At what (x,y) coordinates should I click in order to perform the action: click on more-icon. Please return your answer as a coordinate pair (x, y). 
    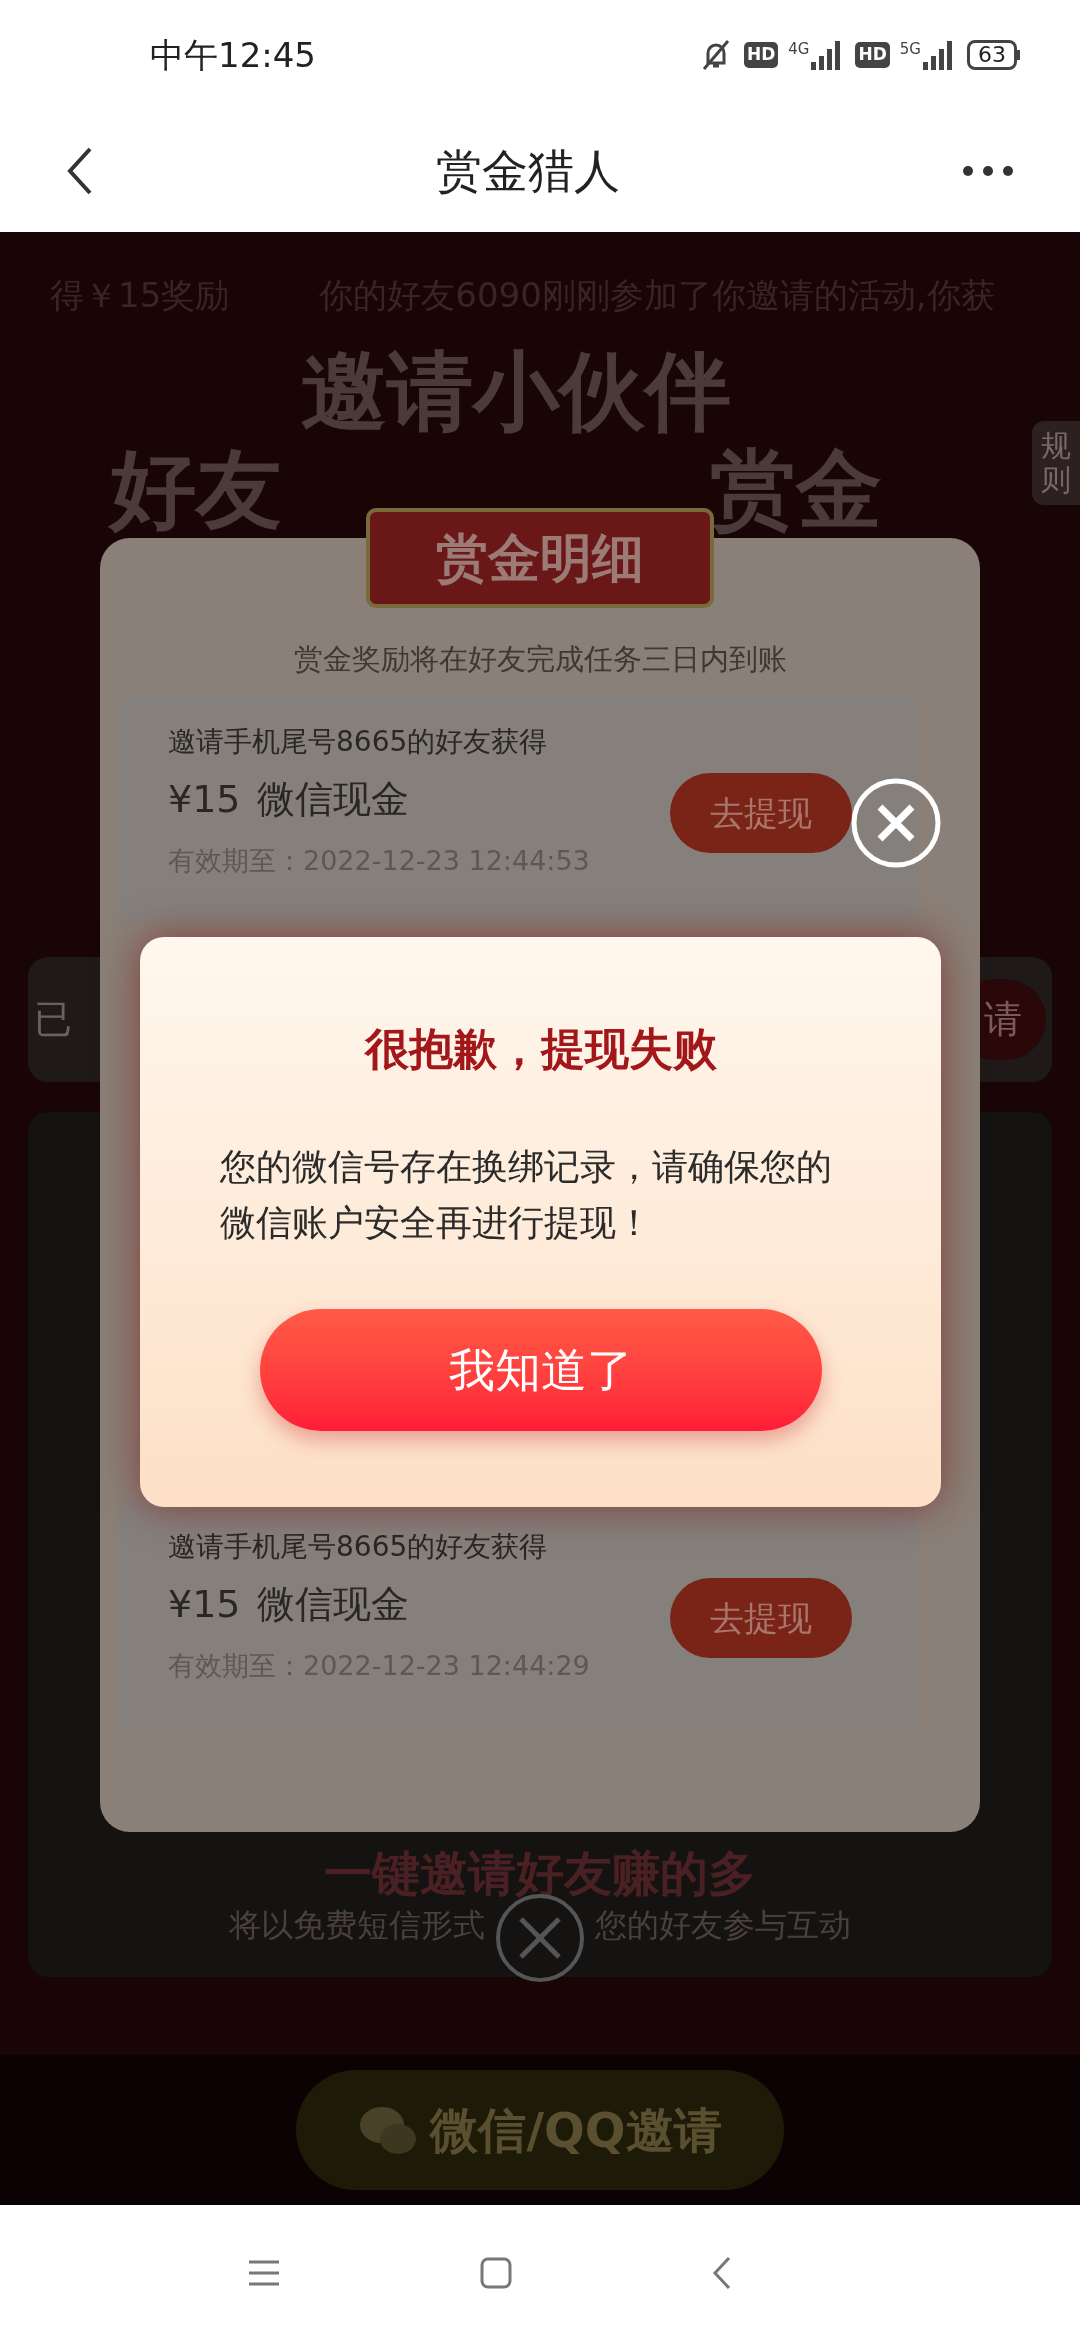
    Looking at the image, I should click on (988, 171).